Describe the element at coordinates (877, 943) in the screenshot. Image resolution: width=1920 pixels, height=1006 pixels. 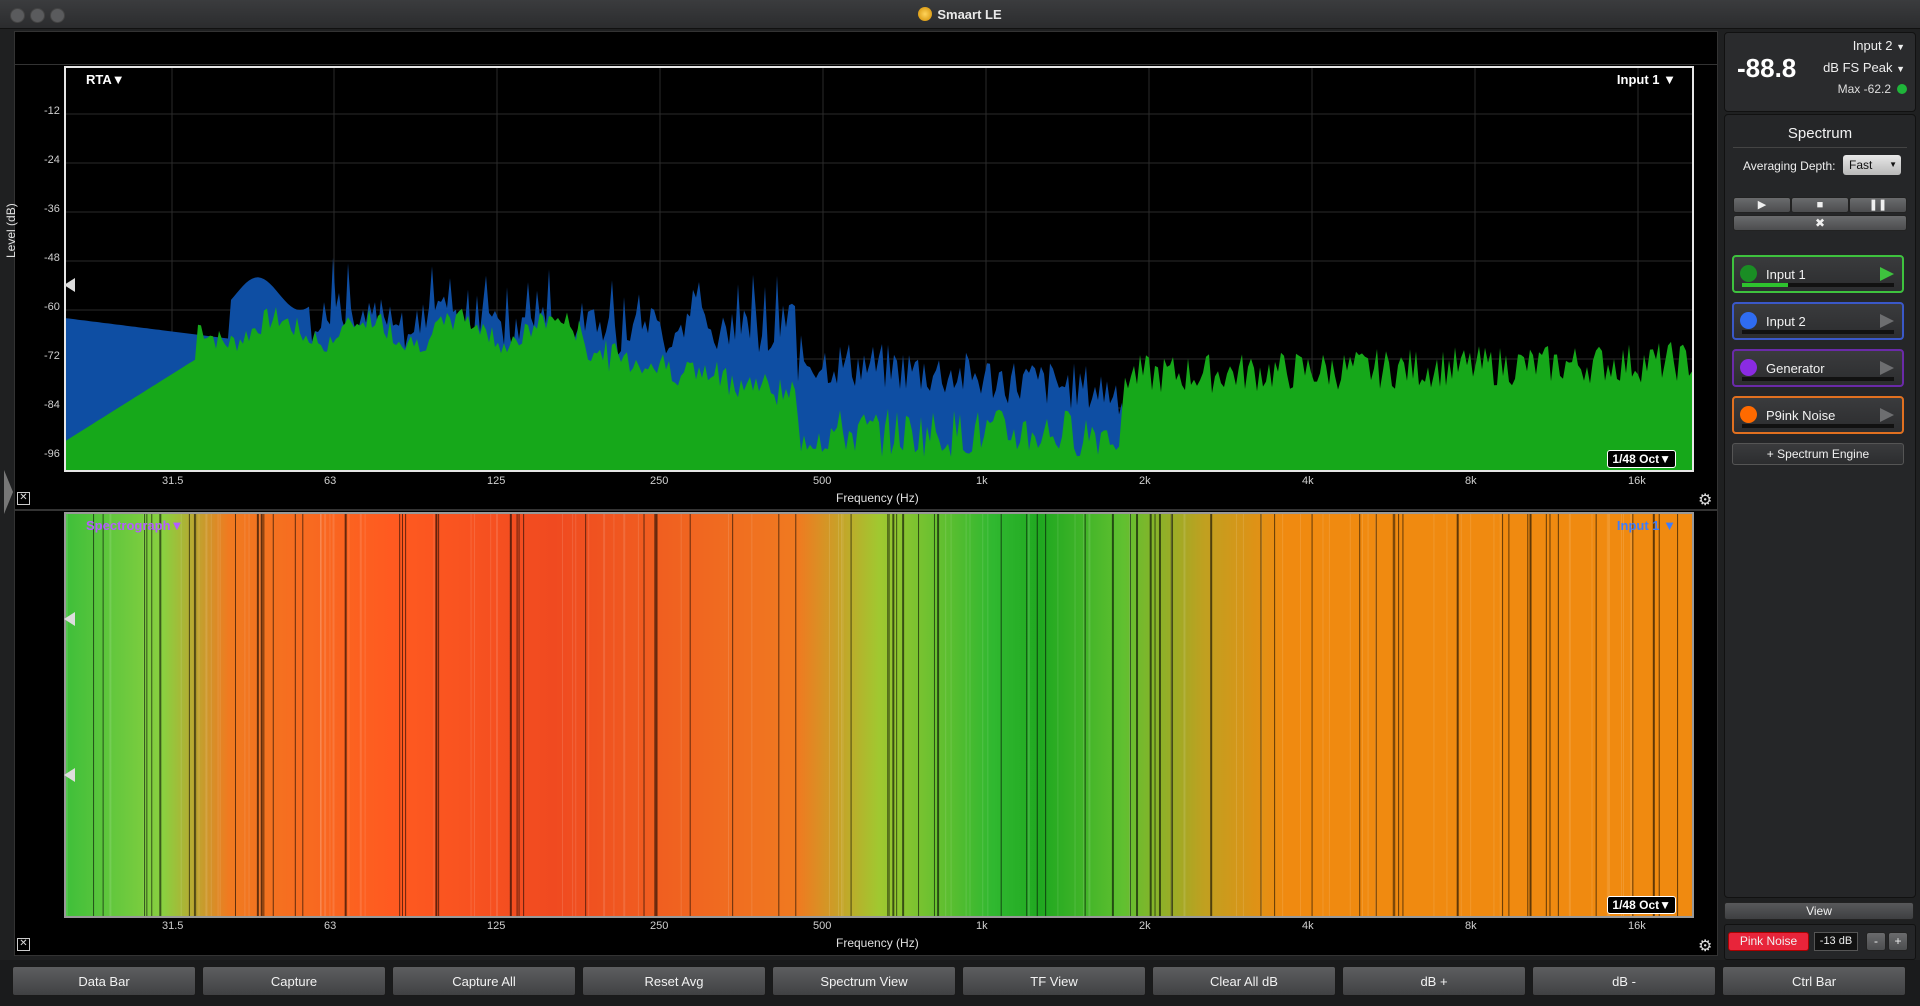
I see `spectrograph-xlabel: Frequency (Hz)` at that location.